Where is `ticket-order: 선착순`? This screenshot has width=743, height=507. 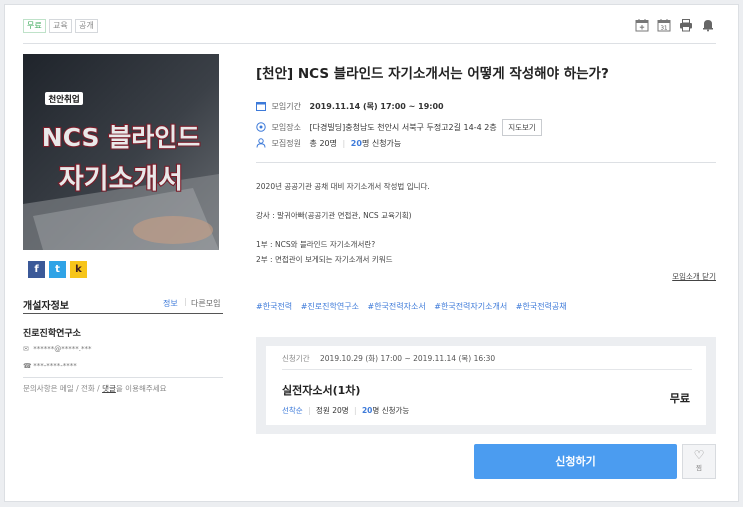 ticket-order: 선착순 is located at coordinates (292, 410).